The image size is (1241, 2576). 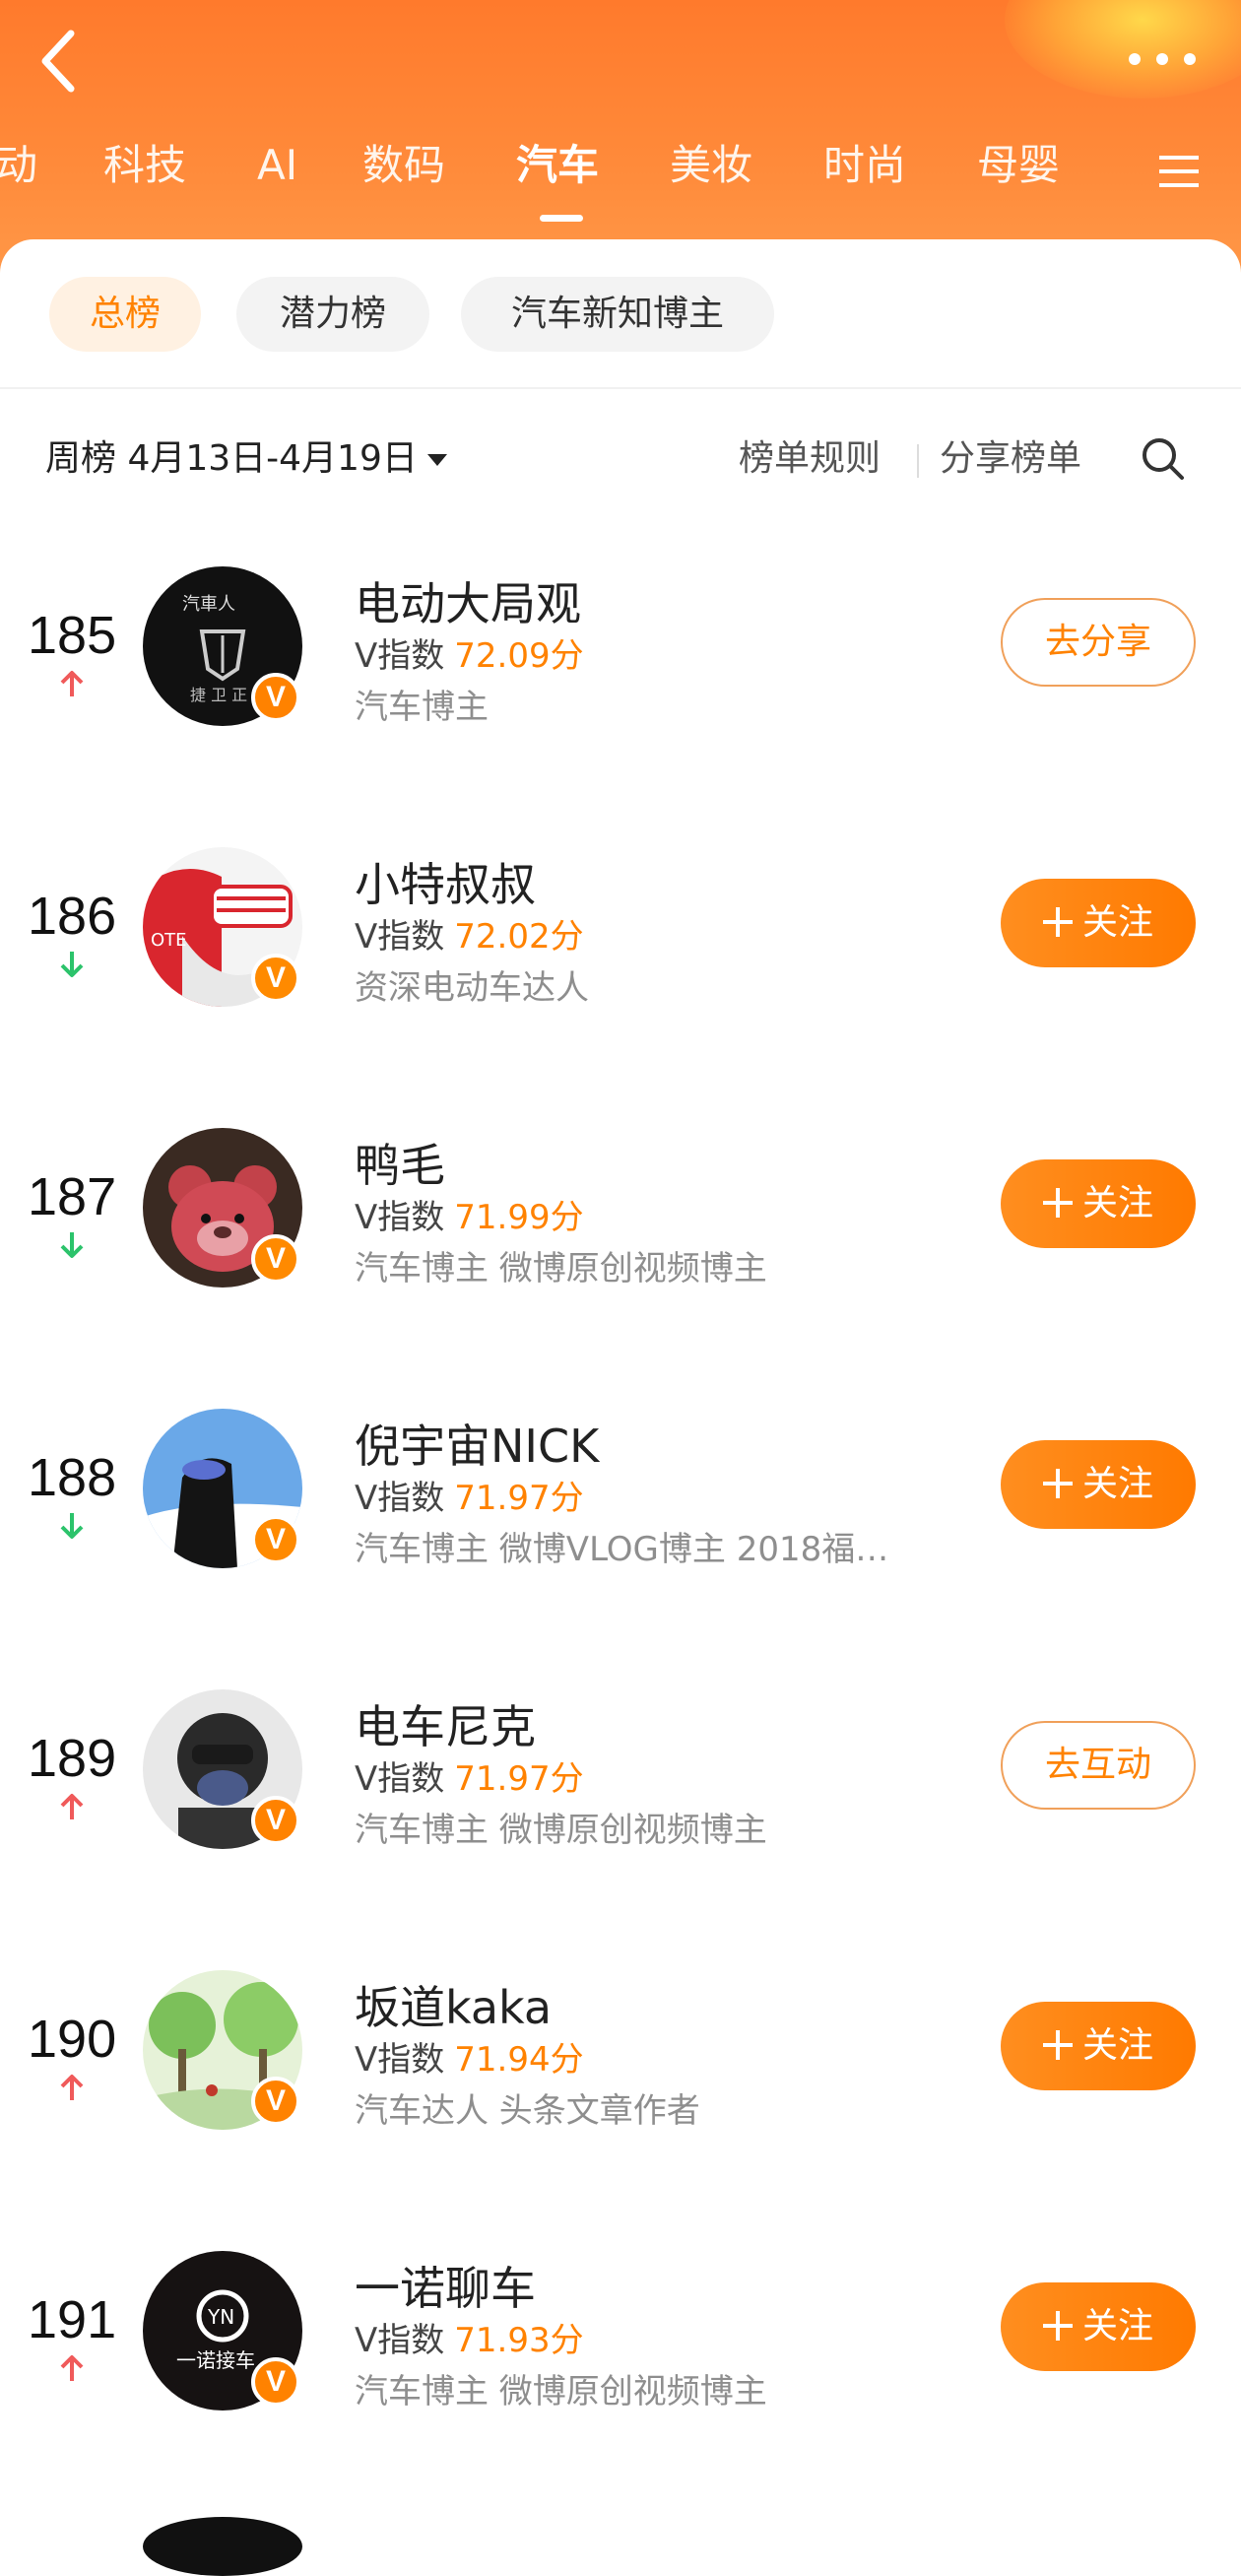 I want to click on blogger-name: 坂道kaka, so click(x=454, y=2008).